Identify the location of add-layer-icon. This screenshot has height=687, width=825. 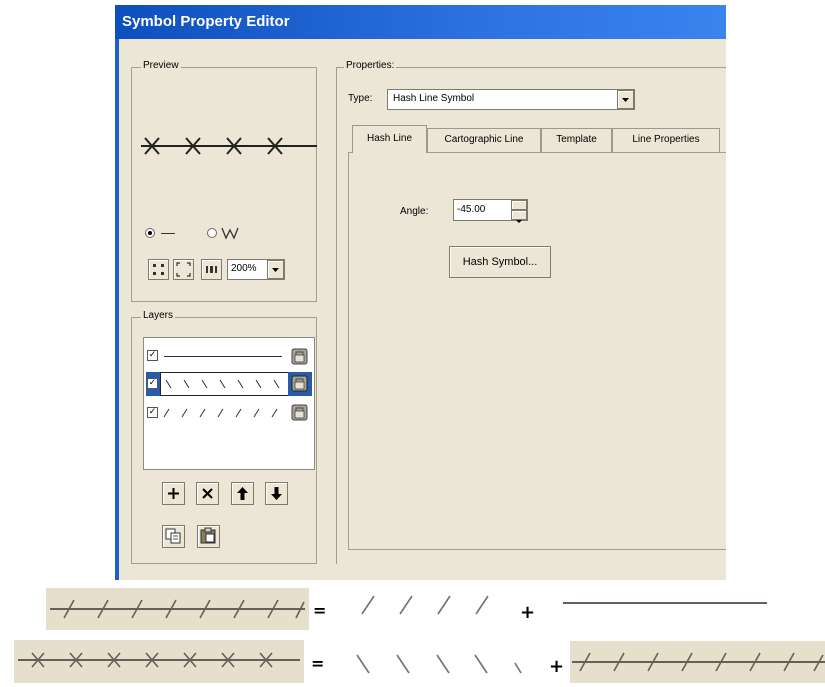
(173, 493).